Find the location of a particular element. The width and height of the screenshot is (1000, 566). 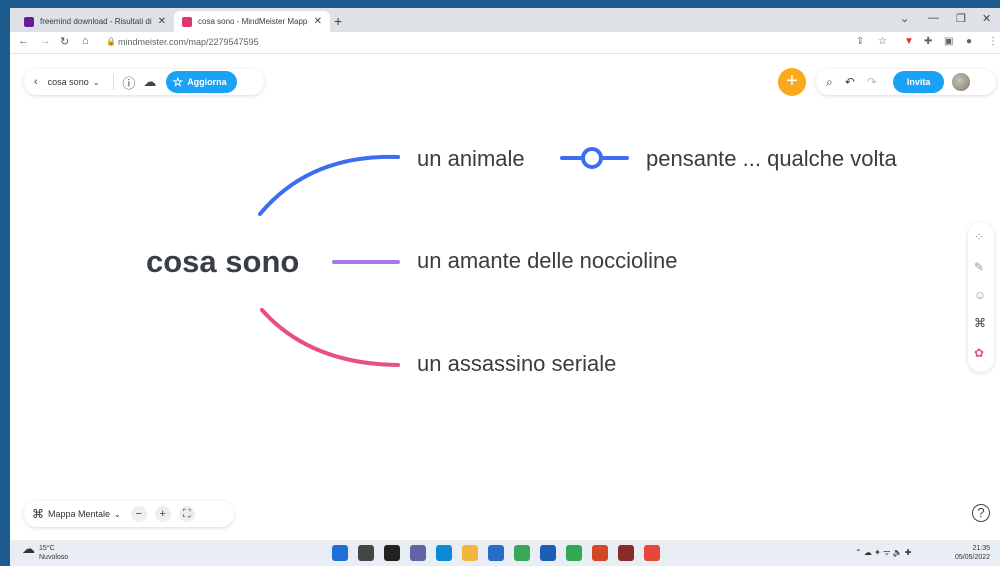

tab-title: freemind download - Risultati di is located at coordinates (96, 21).